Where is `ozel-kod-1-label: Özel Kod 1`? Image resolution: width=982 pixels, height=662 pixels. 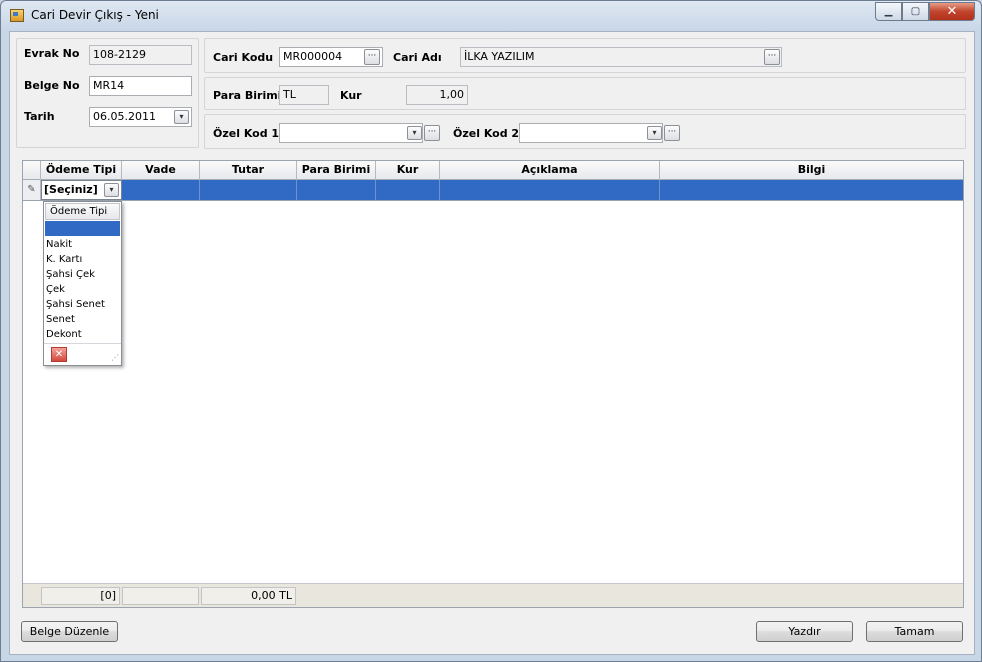
ozel-kod-1-label: Özel Kod 1 is located at coordinates (246, 133).